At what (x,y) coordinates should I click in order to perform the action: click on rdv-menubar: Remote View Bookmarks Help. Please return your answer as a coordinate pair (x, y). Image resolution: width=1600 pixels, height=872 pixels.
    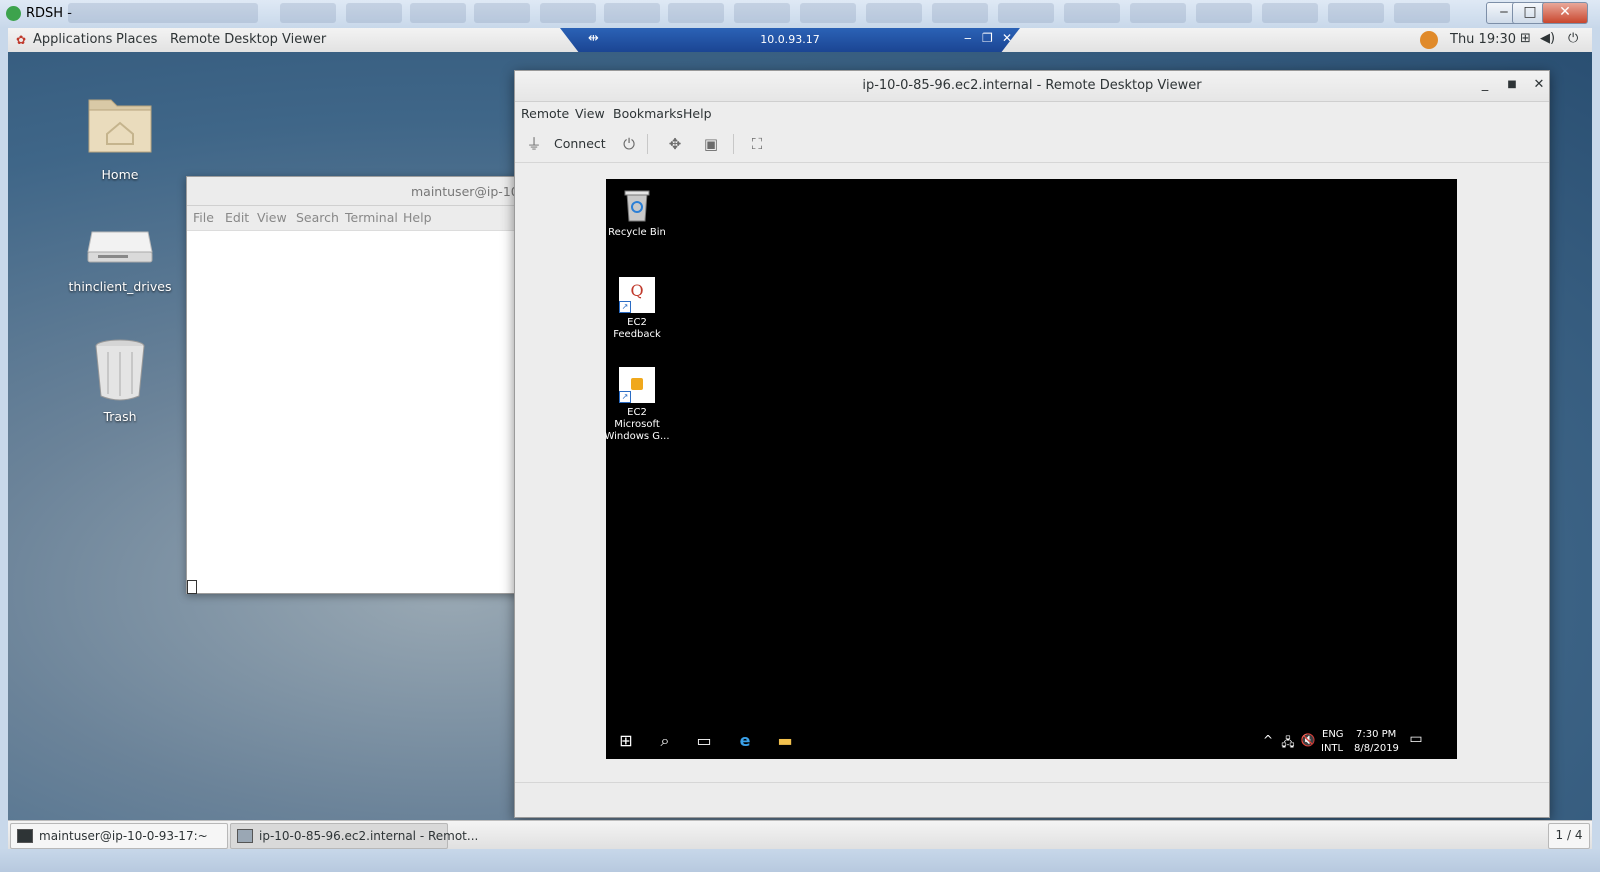
    Looking at the image, I should click on (1032, 114).